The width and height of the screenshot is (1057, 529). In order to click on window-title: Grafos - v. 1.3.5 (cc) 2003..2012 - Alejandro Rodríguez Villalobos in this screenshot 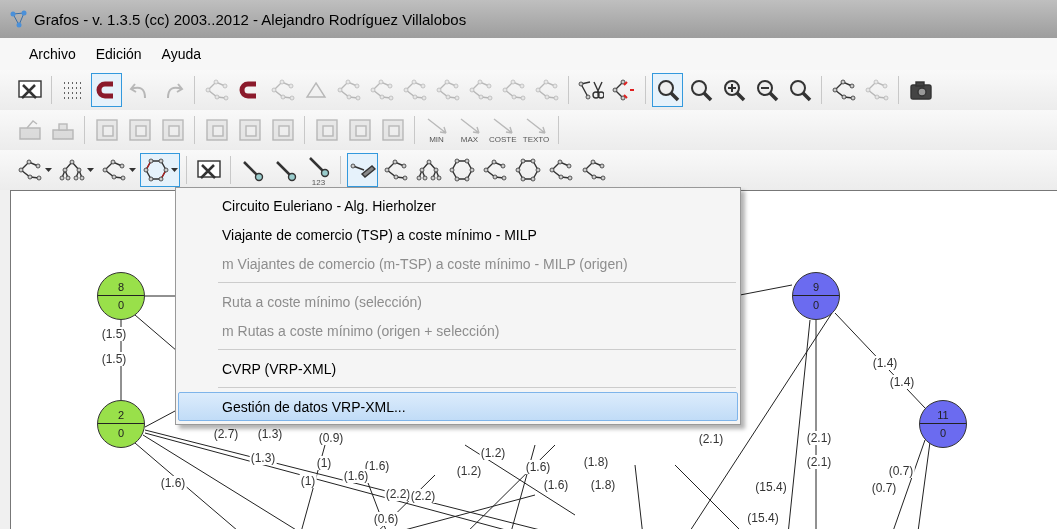, I will do `click(250, 19)`.